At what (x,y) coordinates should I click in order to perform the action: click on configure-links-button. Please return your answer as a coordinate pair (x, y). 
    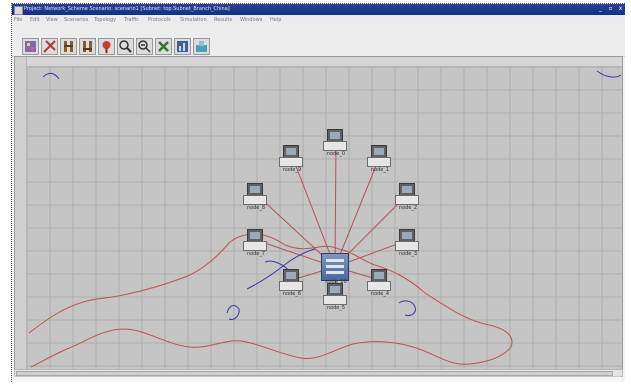
    Looking at the image, I should click on (49, 46).